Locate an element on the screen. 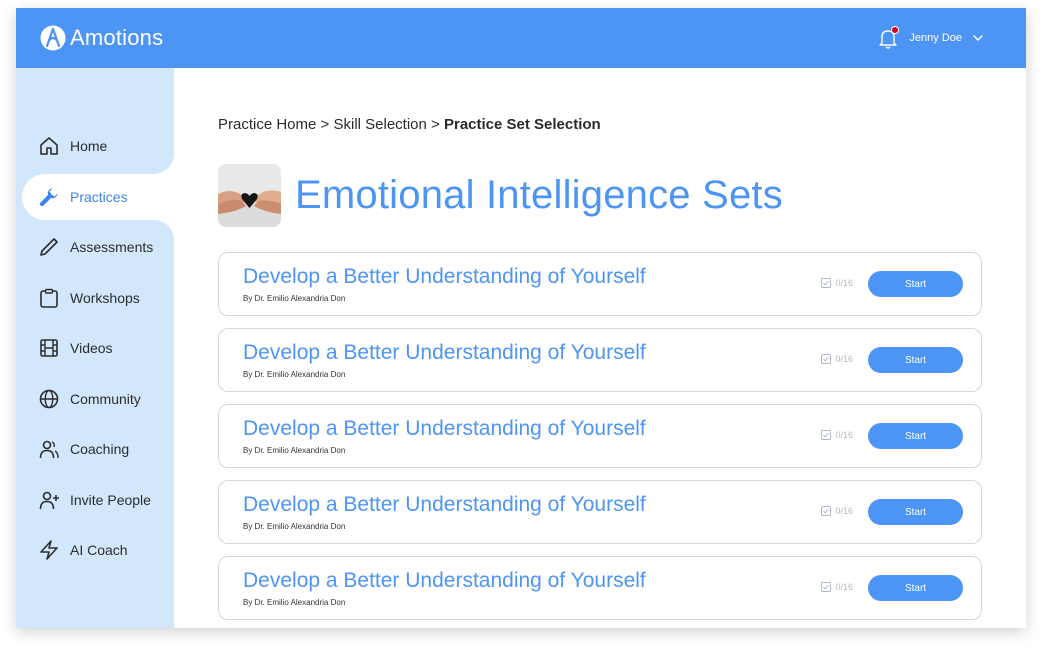 This screenshot has width=1042, height=652. users-icon is located at coordinates (49, 449).